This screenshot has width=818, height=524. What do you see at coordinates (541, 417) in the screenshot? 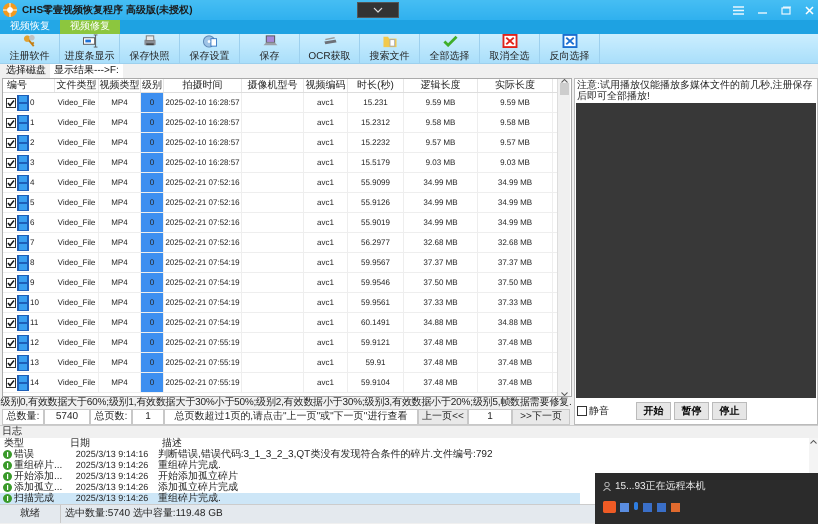
I see `next-page-button: >>下一页` at bounding box center [541, 417].